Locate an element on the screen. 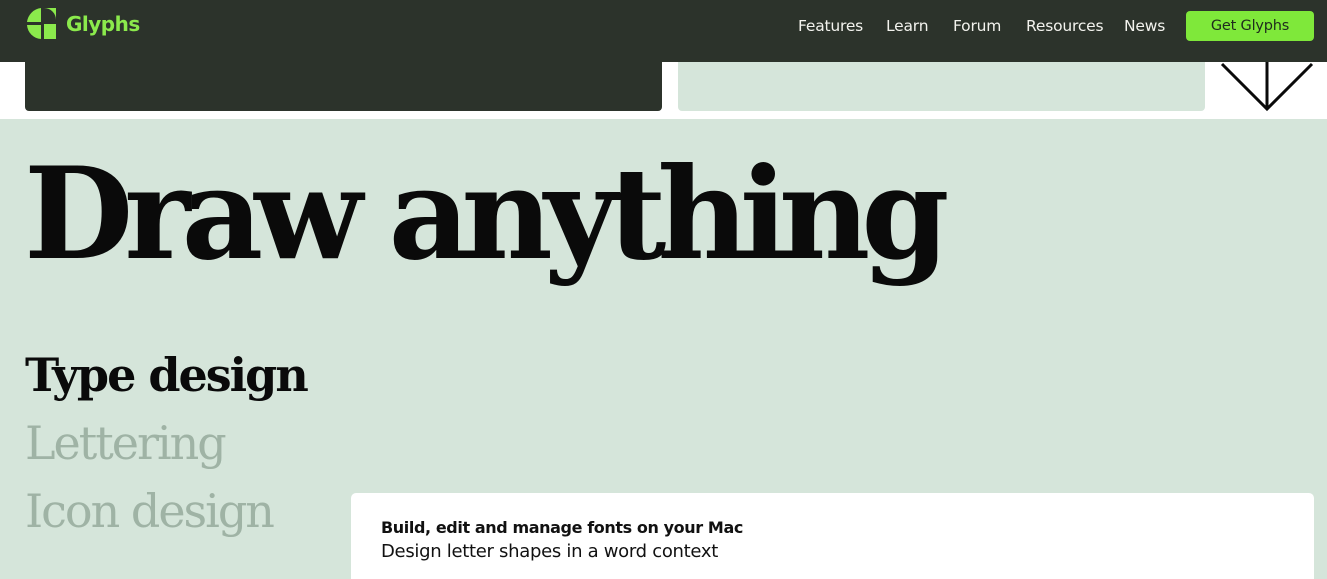 The height and width of the screenshot is (579, 1327). category-lettering: Lettering is located at coordinates (166, 443).